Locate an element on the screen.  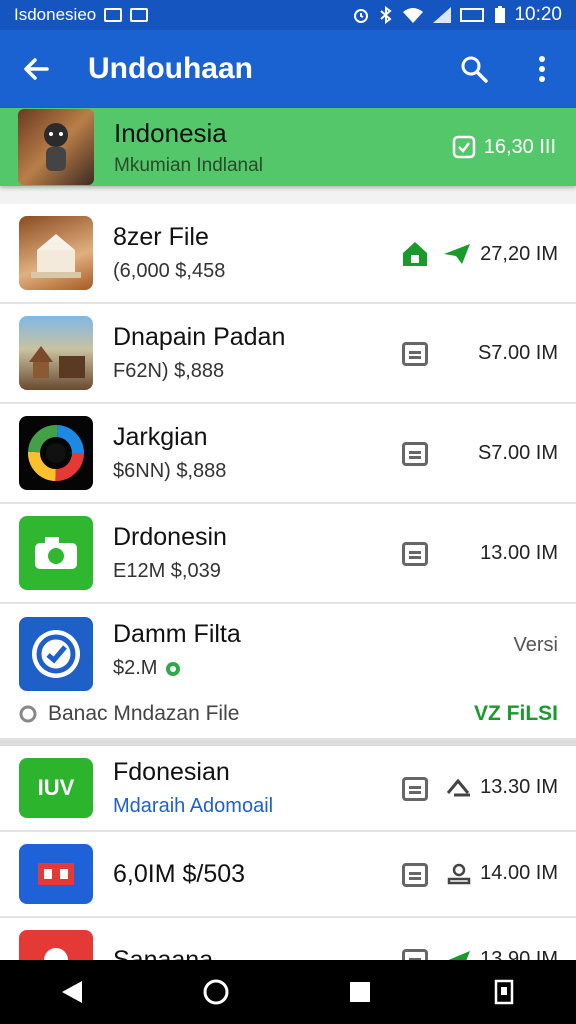
square-recents-icon is located at coordinates (360, 992).